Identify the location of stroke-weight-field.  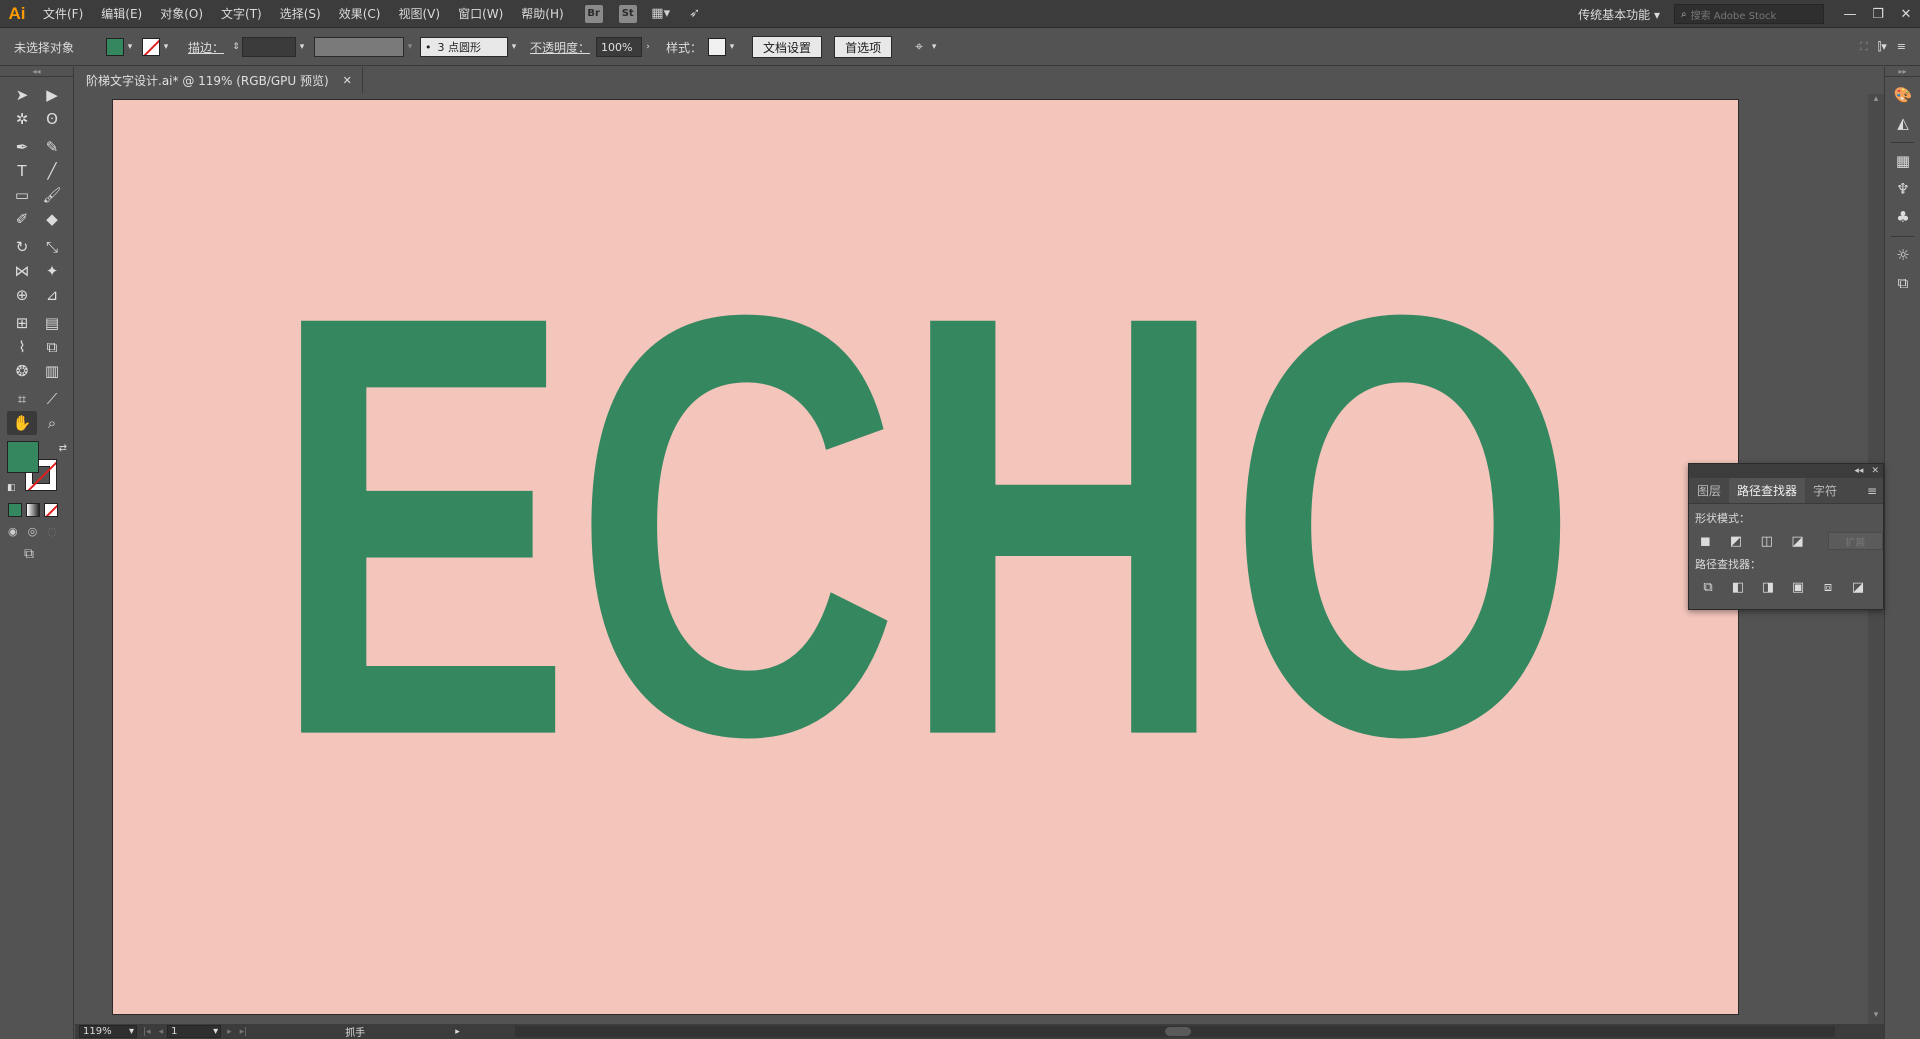
(269, 47).